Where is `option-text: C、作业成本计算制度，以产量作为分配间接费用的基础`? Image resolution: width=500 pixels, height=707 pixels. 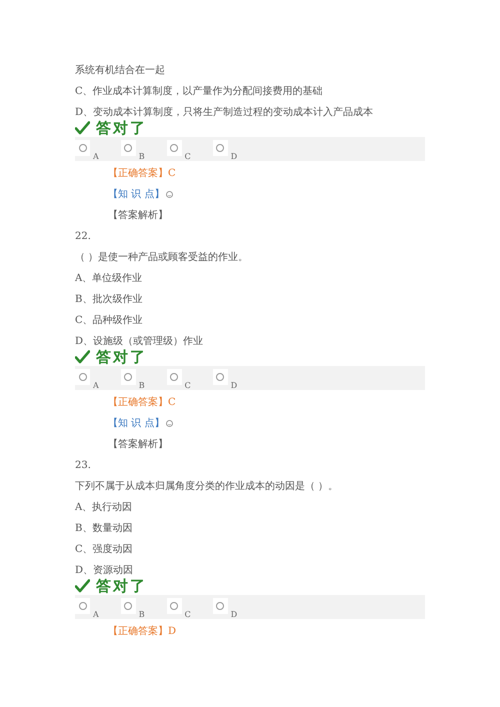
option-text: C、作业成本计算制度，以产量作为分配间接费用的基础 is located at coordinates (199, 91).